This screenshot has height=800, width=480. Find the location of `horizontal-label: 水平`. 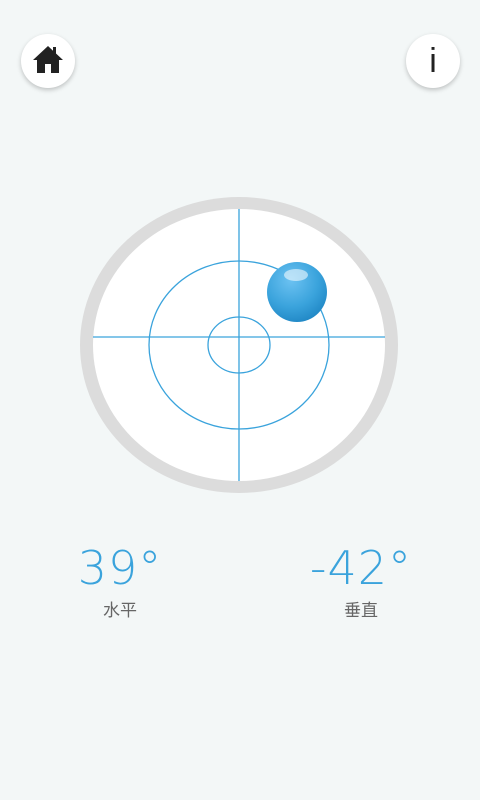

horizontal-label: 水平 is located at coordinates (120, 611).